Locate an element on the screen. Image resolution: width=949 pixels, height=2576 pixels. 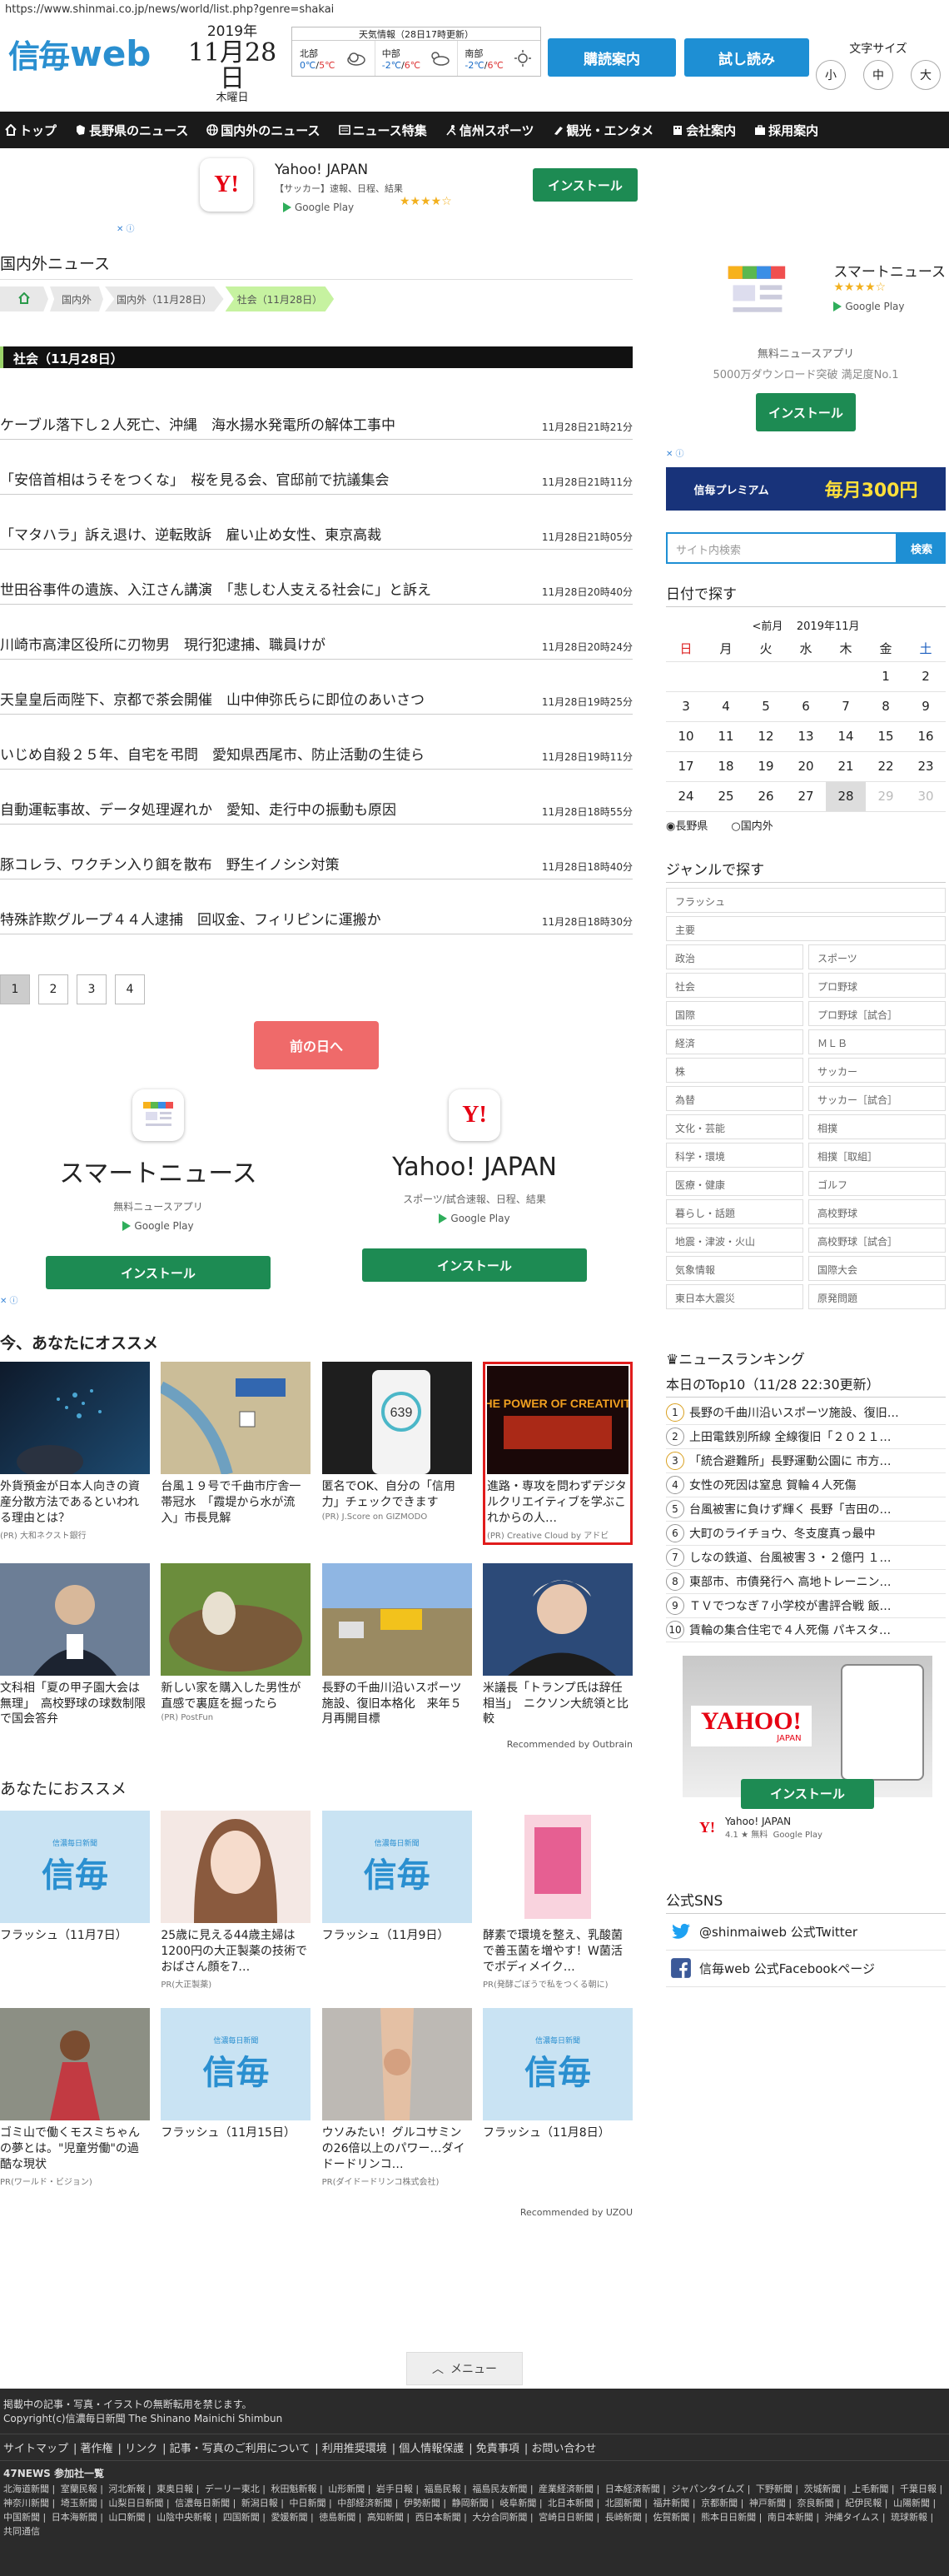
news-item: ケーブル落下し２人死亡、沖縄 海水揚水発電所の解体工事中 11月28日21時21分 is located at coordinates (316, 412).